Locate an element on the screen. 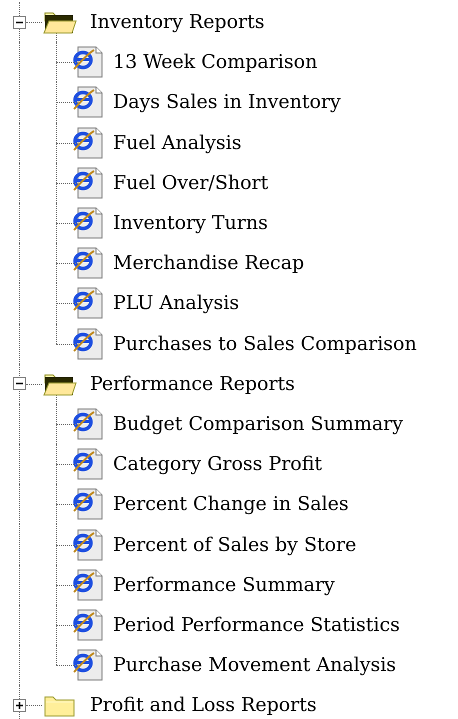 This screenshot has height=719, width=458. report-link: Purchases to Sales Comparison is located at coordinates (265, 343).